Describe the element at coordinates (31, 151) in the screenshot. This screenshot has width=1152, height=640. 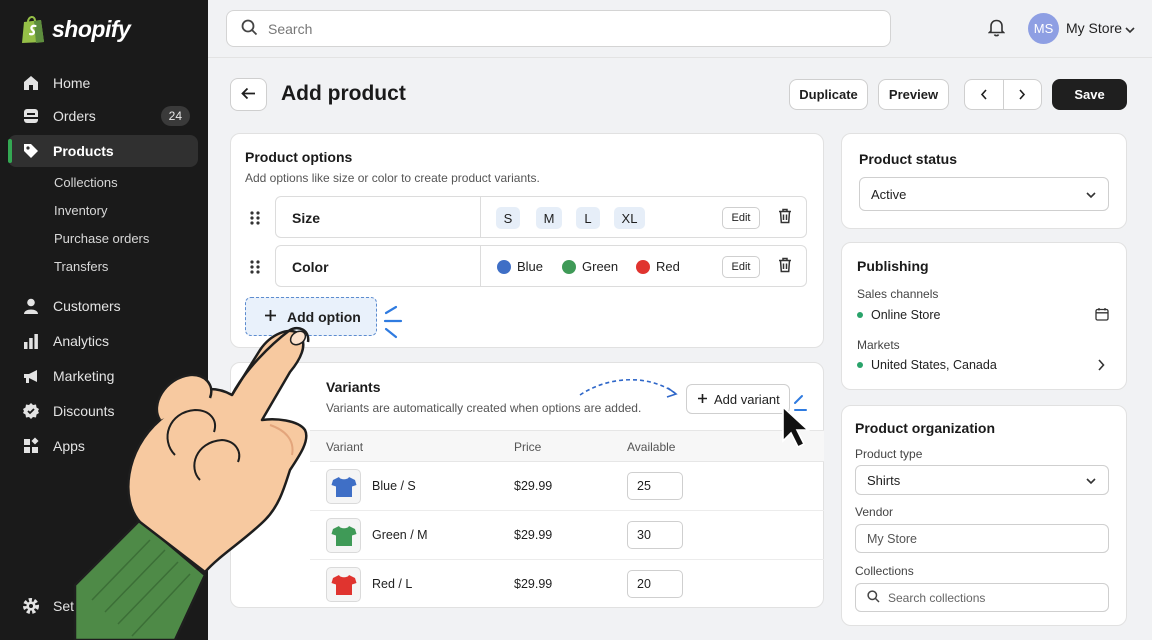
I see `tag-icon` at that location.